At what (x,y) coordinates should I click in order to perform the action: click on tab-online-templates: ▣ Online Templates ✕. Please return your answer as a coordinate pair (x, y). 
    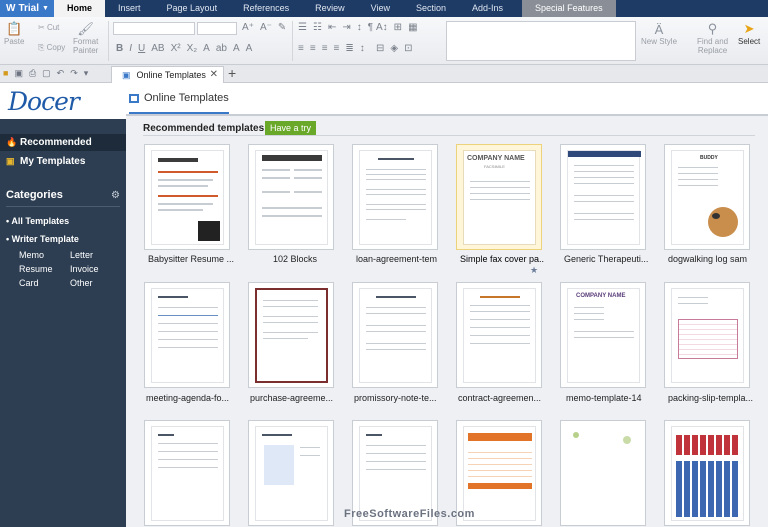
    Looking at the image, I should click on (167, 74).